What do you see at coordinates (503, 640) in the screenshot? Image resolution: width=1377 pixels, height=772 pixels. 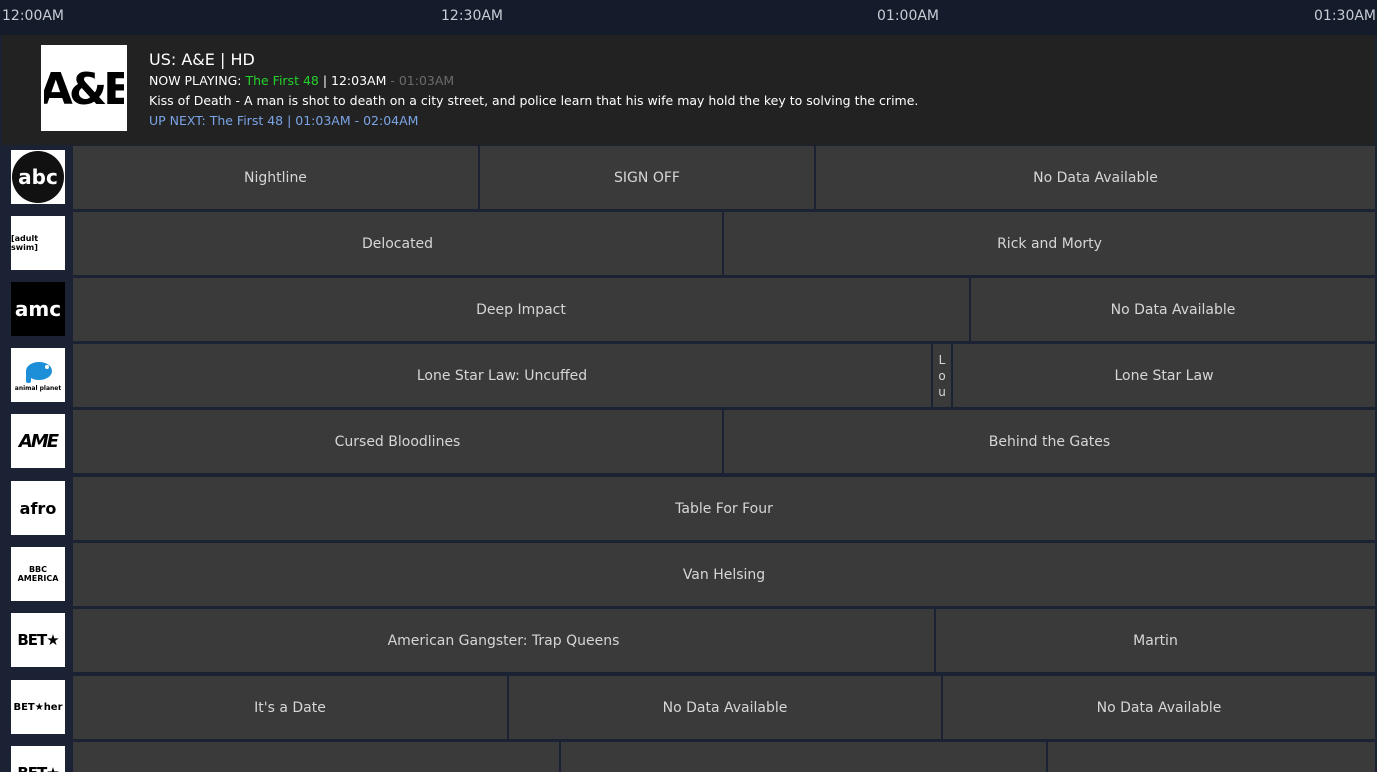 I see `program-cell: American Gangster: Trap Queens` at bounding box center [503, 640].